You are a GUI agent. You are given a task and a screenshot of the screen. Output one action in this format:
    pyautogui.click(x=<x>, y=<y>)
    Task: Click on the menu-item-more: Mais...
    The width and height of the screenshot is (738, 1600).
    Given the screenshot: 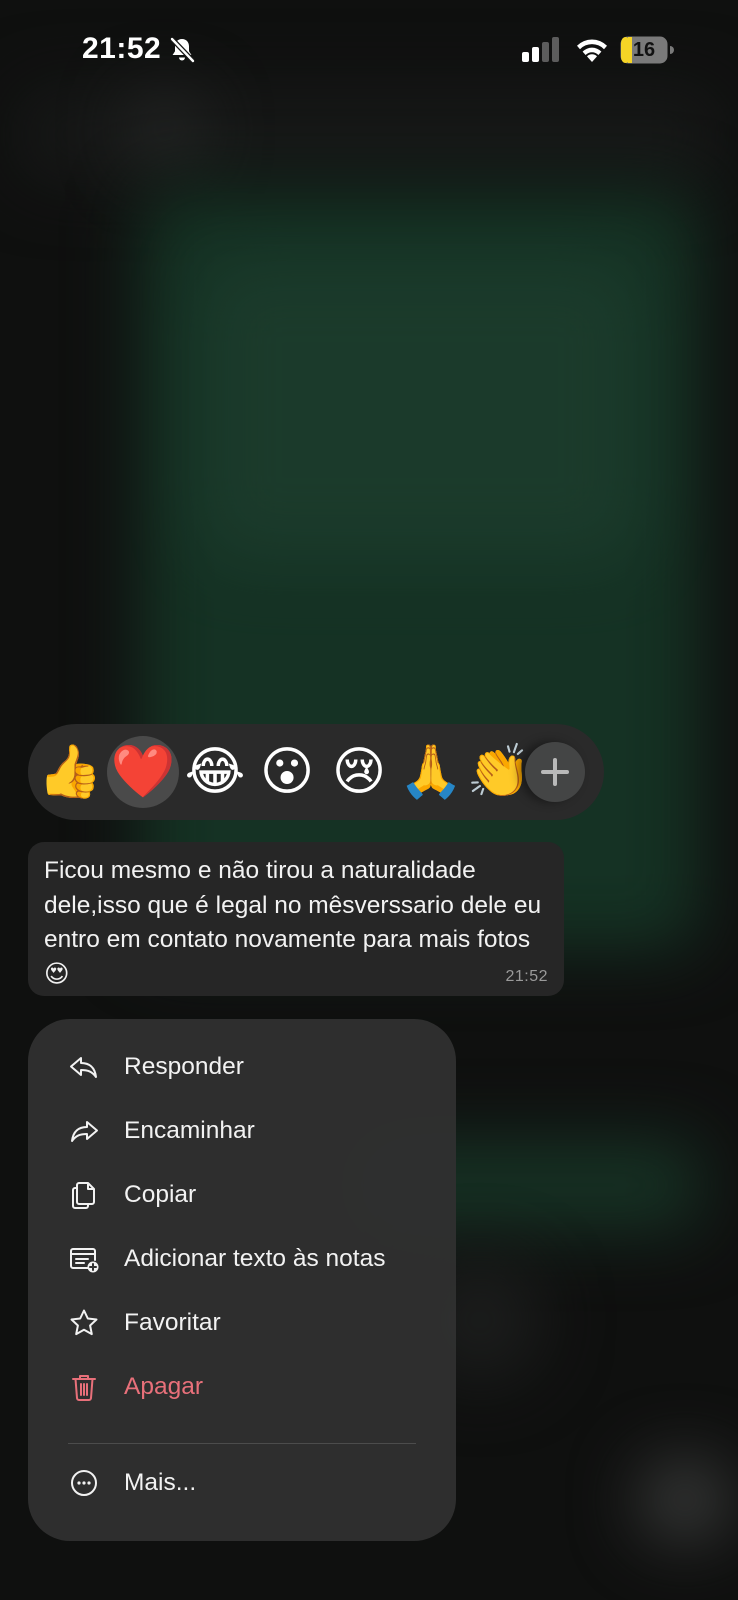 What is the action you would take?
    pyautogui.click(x=242, y=1483)
    